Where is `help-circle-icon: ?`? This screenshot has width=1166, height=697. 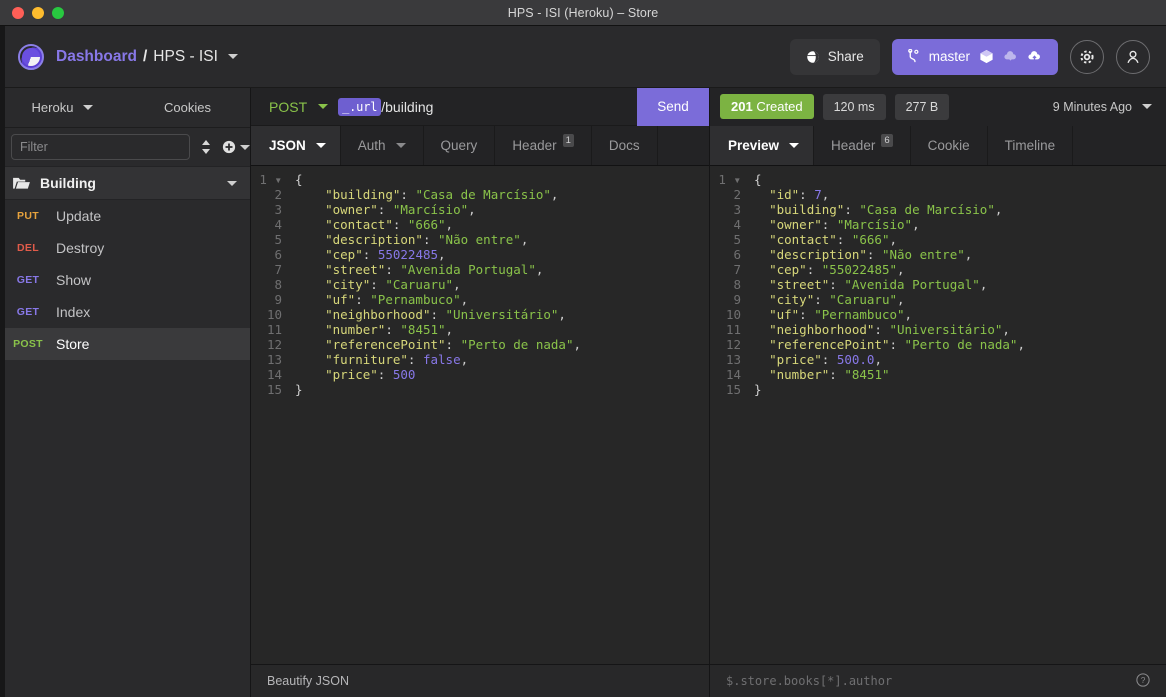
help-circle-icon: ? is located at coordinates (1143, 681).